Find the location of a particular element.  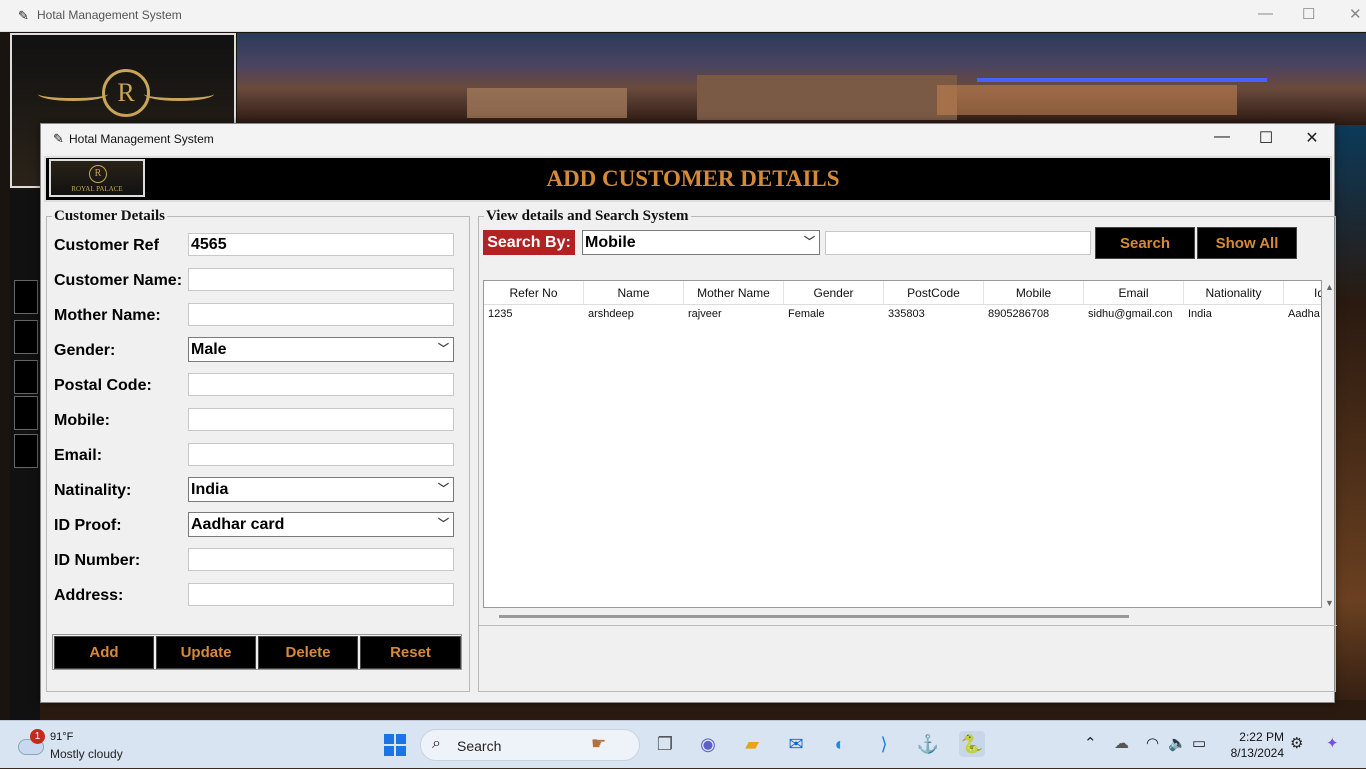

table-cell: sidhu@gmail.con is located at coordinates (1130, 314).